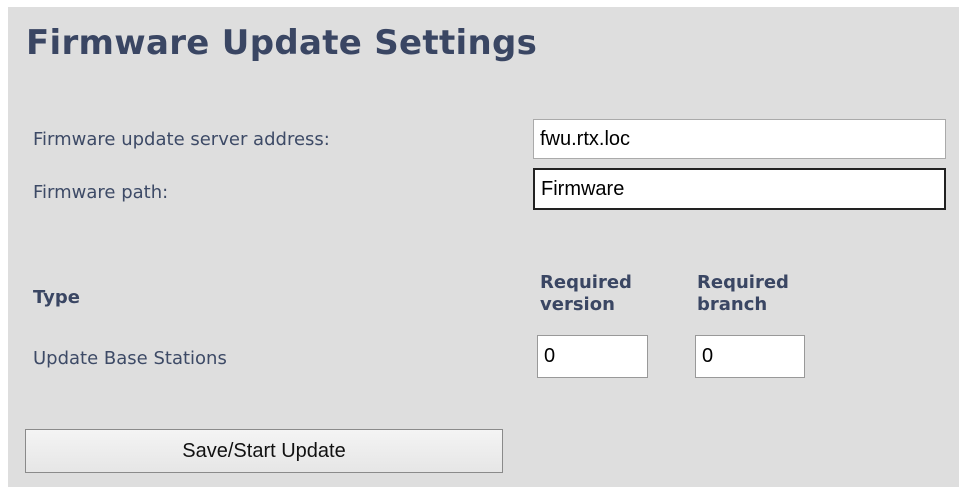  I want to click on firmware-path-label: Firmware path:, so click(101, 192).